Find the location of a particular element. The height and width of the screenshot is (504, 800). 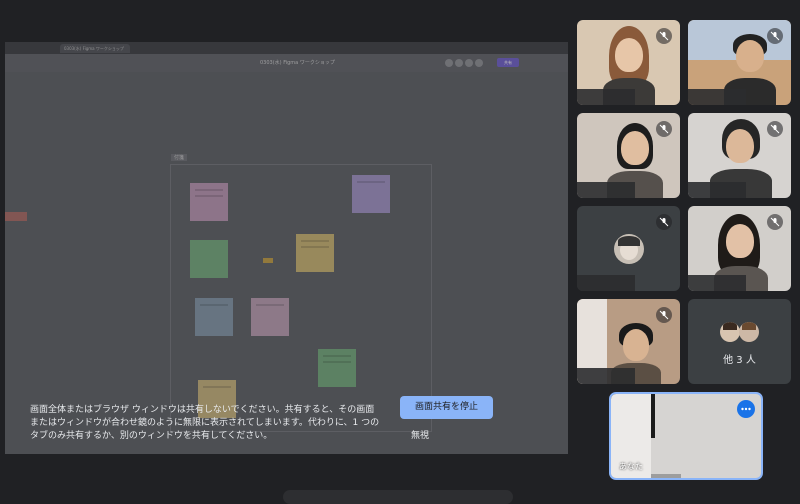

self-name-label: あなた is located at coordinates (631, 466).